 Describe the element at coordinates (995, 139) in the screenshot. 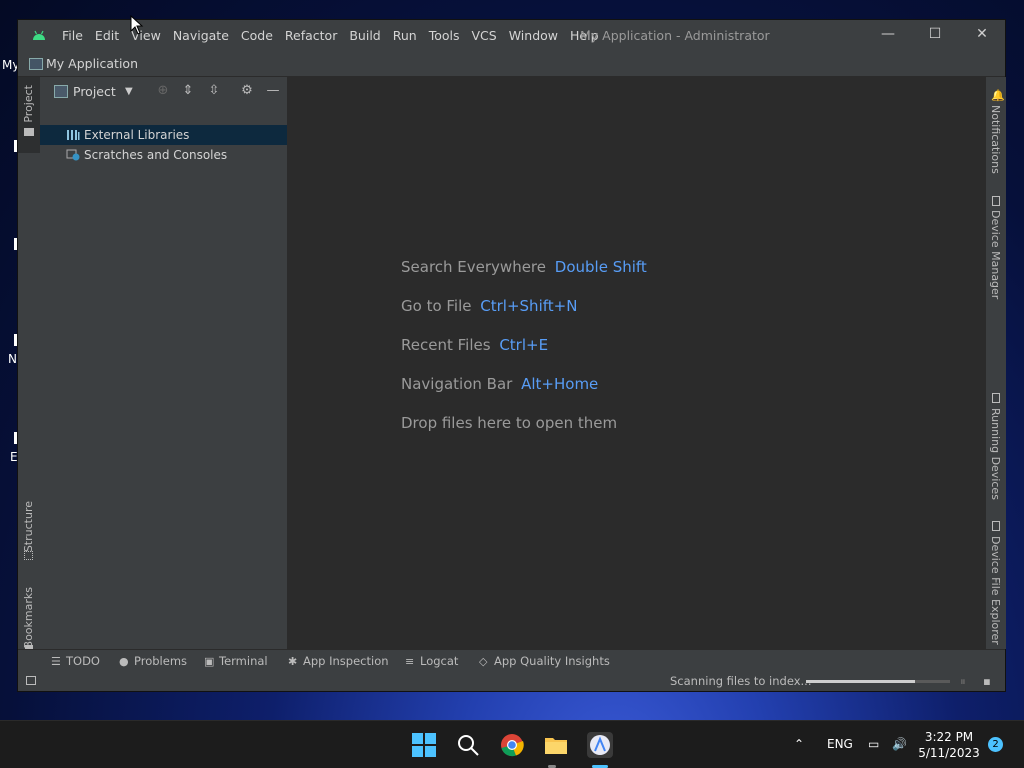

I see `tool-window-notifications-tab: Notifications` at that location.